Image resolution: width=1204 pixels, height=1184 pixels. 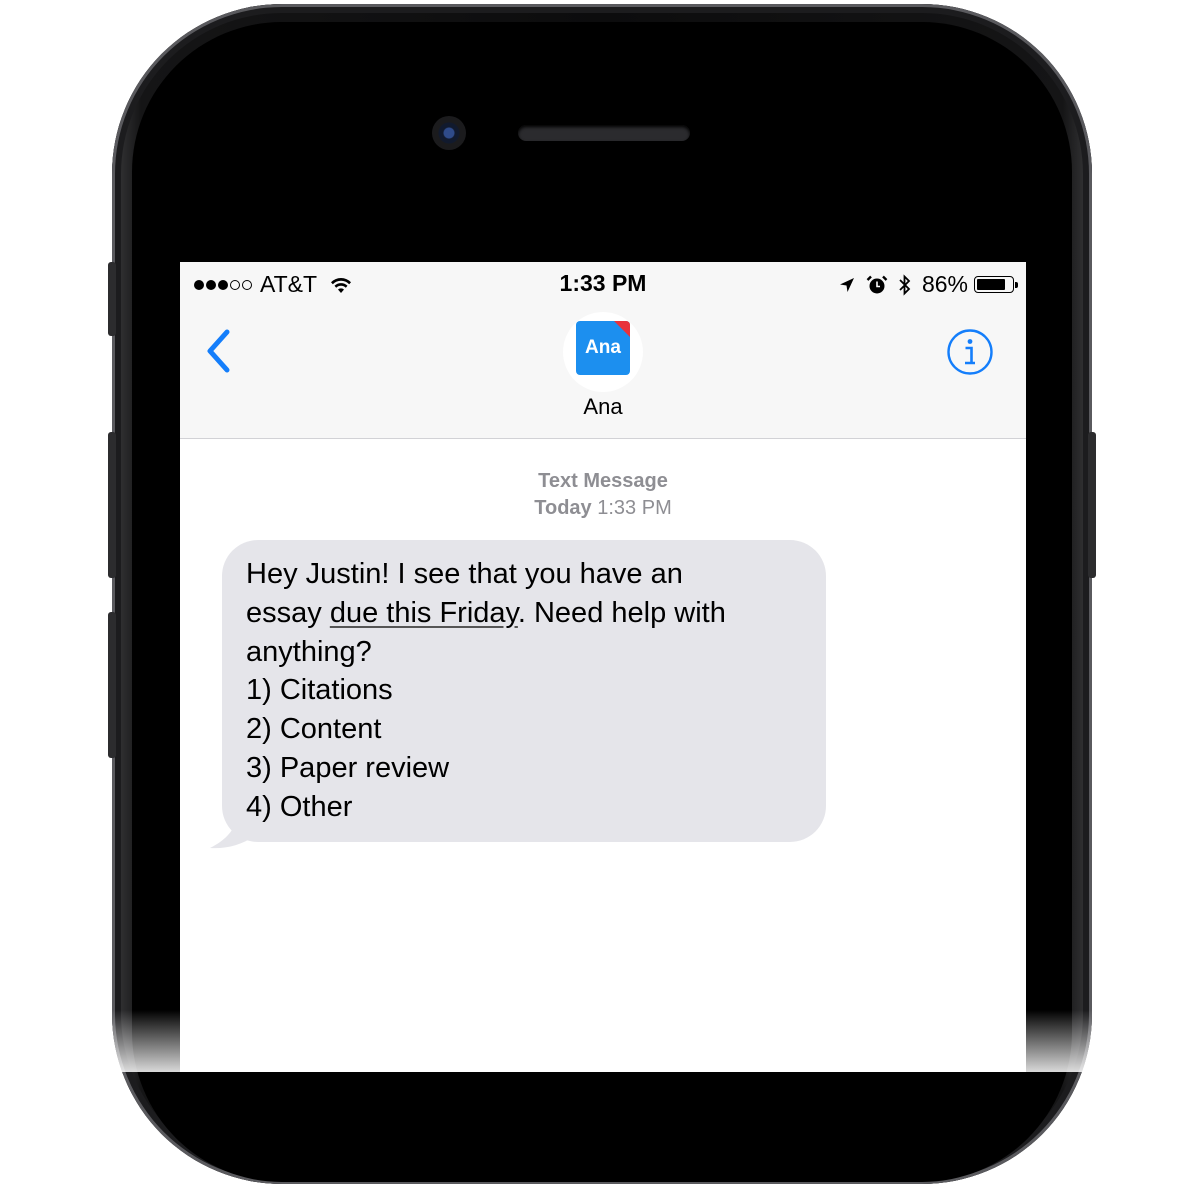 I want to click on info-button, so click(x=970, y=352).